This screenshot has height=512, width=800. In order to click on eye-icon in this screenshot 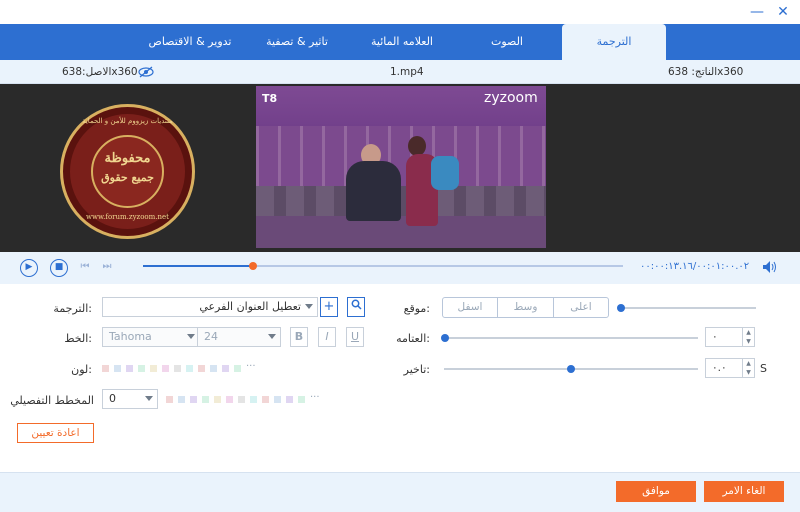, I will do `click(146, 73)`.